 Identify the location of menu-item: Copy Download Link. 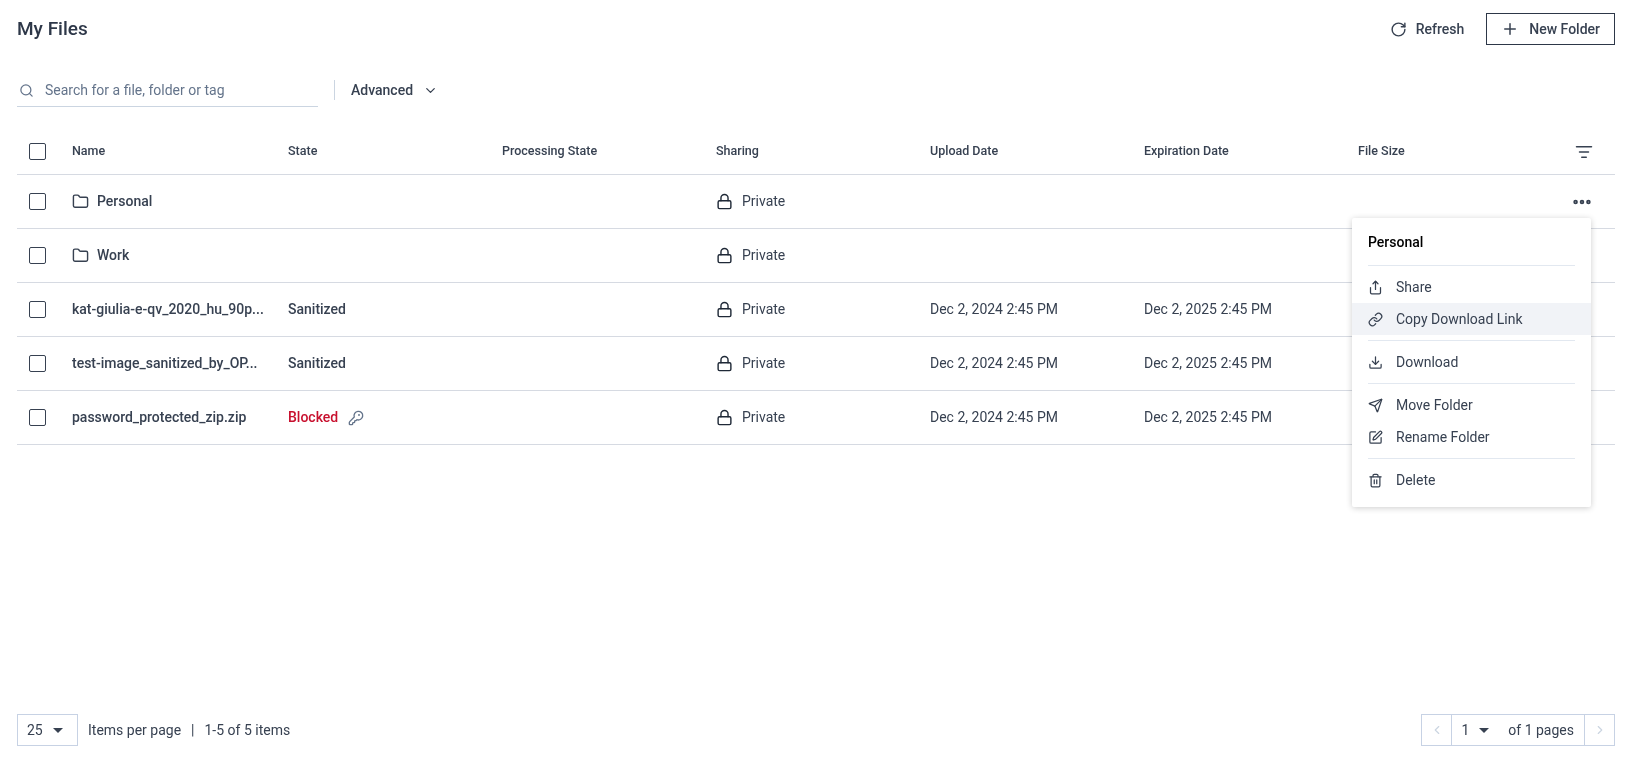
(1471, 319).